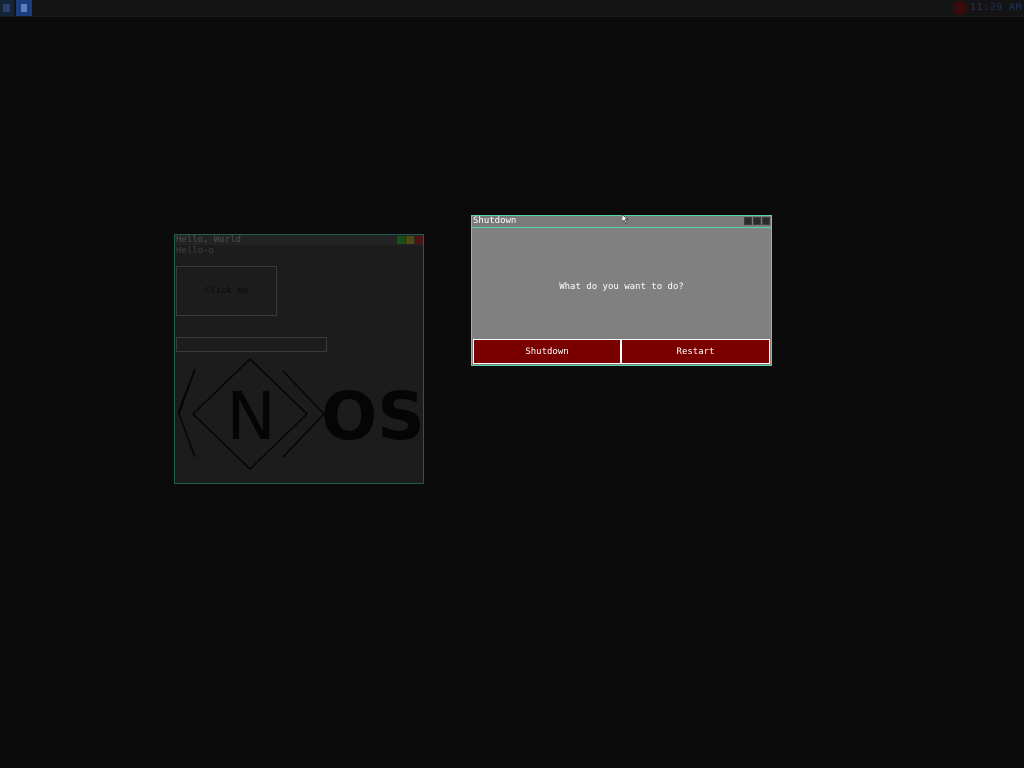 The width and height of the screenshot is (1024, 768). I want to click on dialog-title: Shutdown, so click(495, 221).